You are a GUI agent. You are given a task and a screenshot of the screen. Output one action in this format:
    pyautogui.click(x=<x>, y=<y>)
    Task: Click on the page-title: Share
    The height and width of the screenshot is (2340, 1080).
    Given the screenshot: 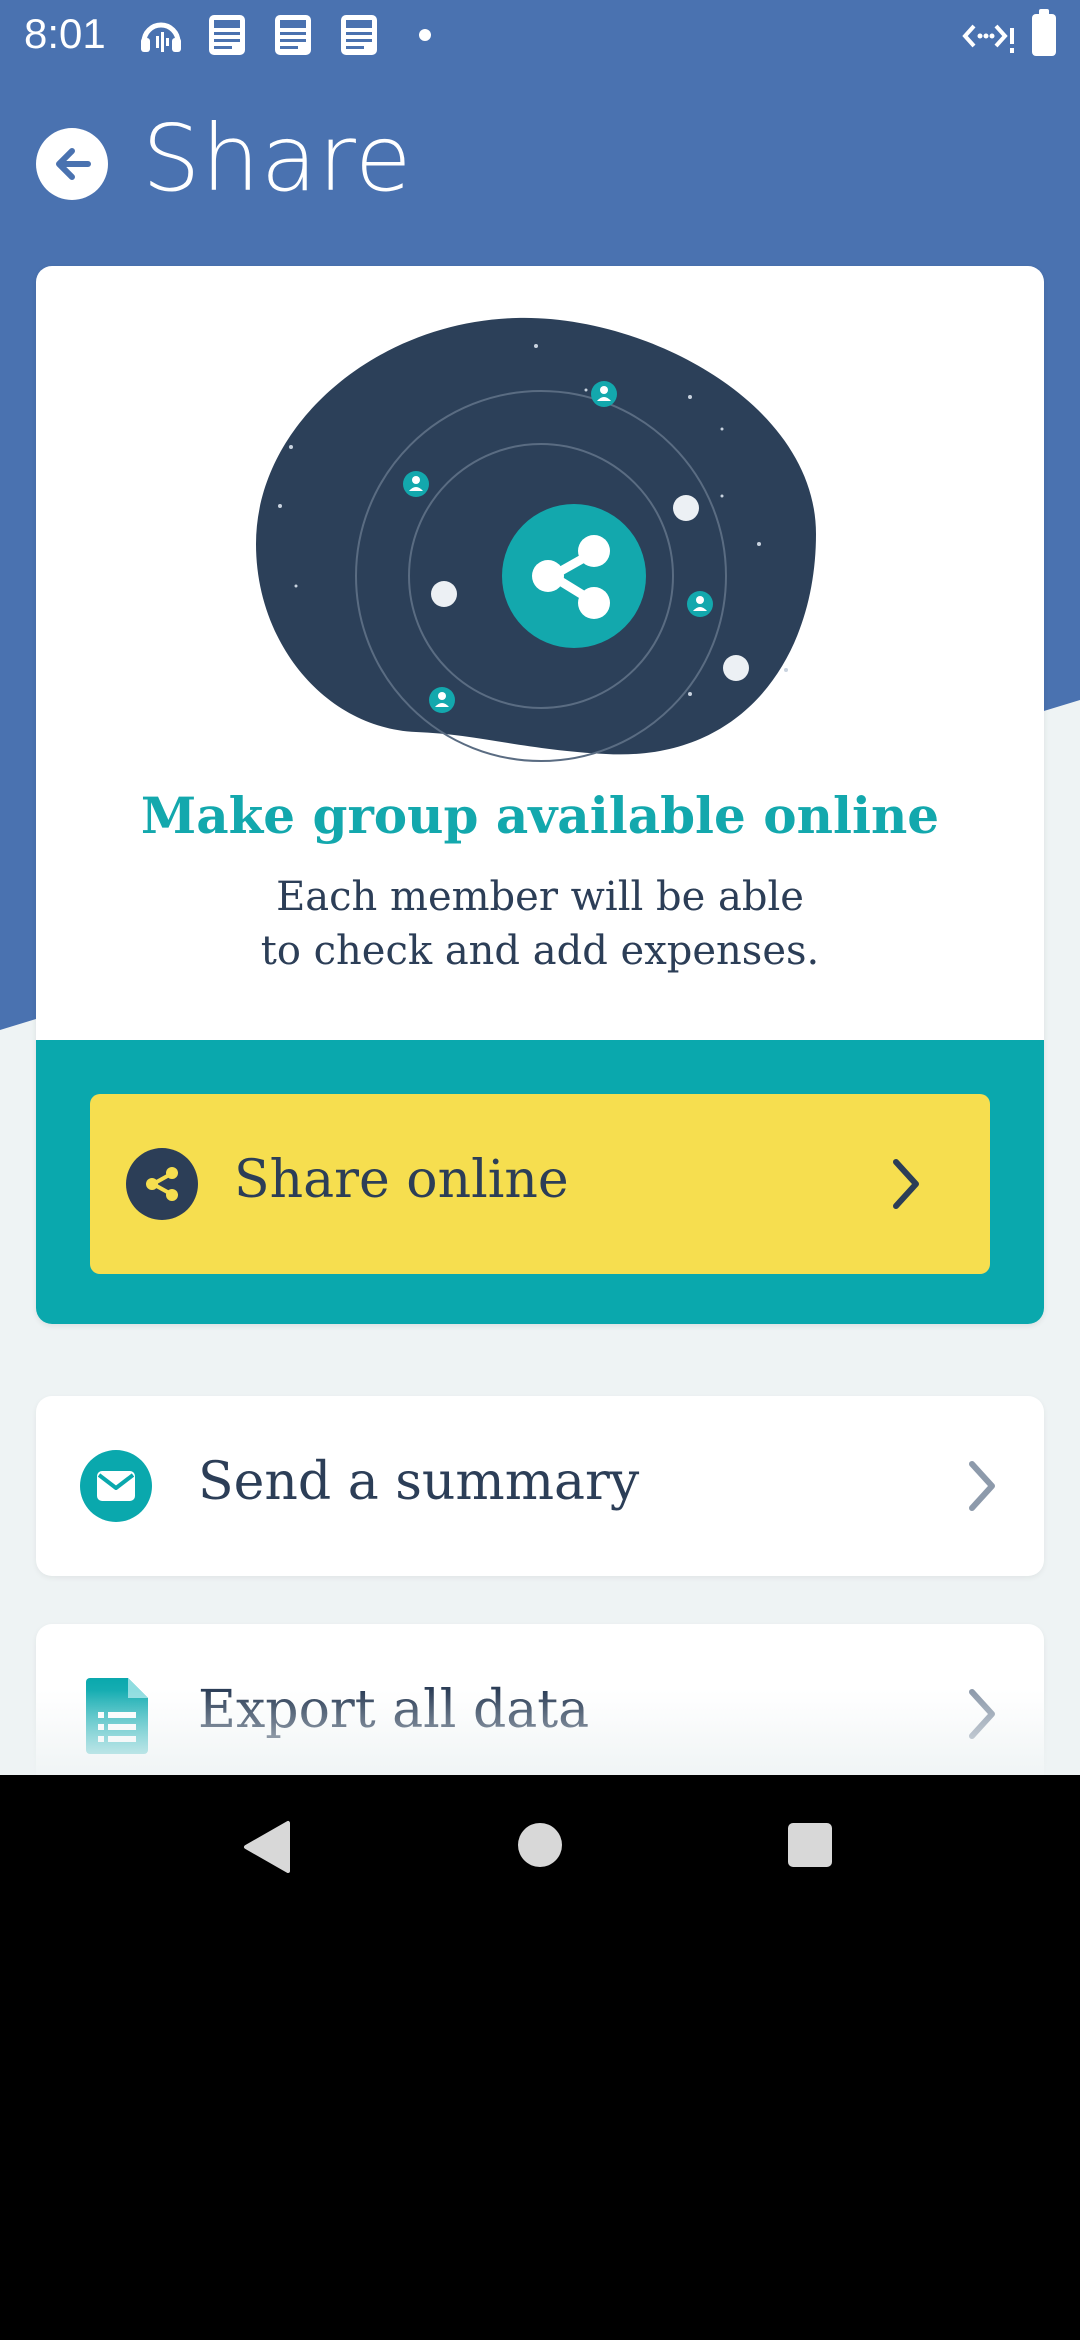 What is the action you would take?
    pyautogui.click(x=277, y=158)
    